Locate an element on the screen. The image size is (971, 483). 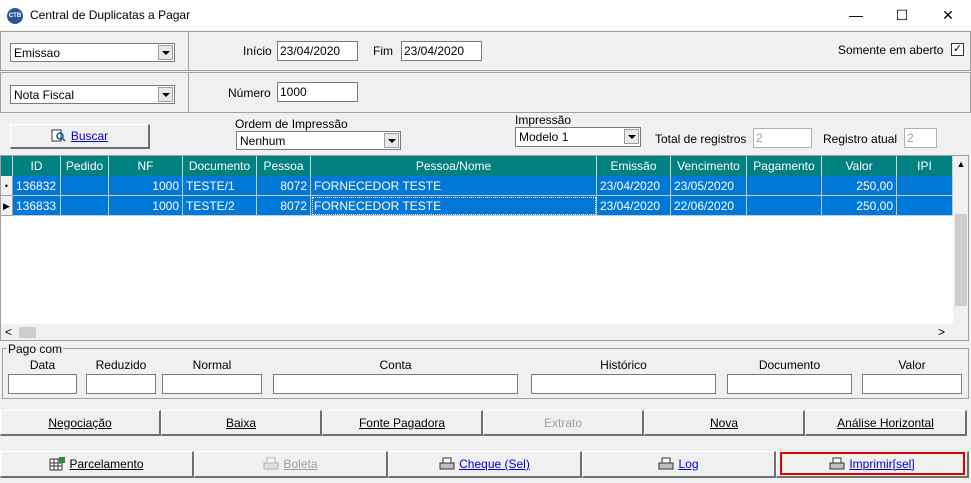
nova-label: Nova is located at coordinates (723, 422).